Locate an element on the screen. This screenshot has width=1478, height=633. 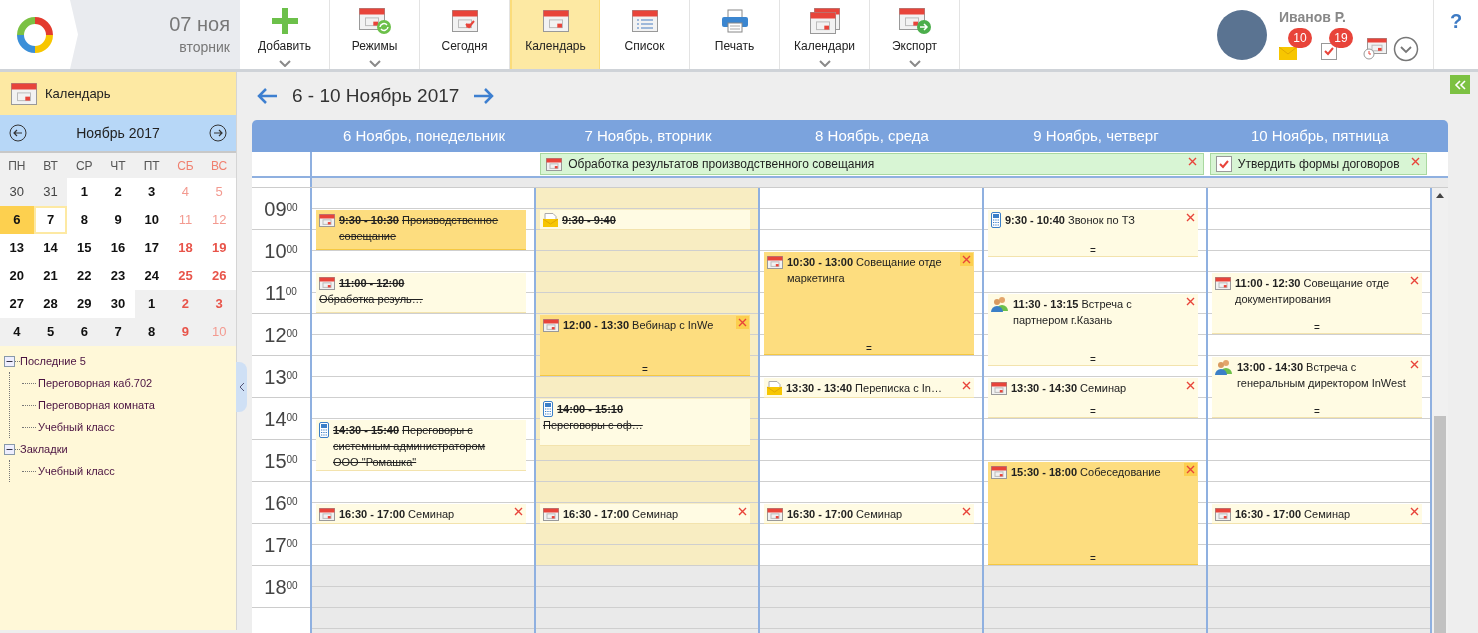
arrow-left-icon is located at coordinates (267, 96).